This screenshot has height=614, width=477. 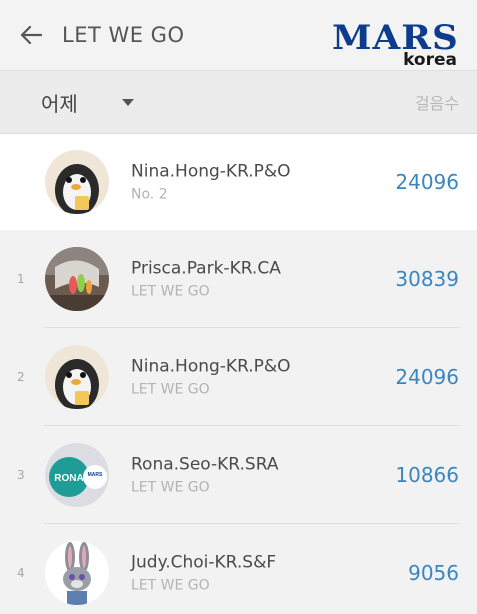 What do you see at coordinates (77, 279) in the screenshot?
I see `flower-photo-avatar` at bounding box center [77, 279].